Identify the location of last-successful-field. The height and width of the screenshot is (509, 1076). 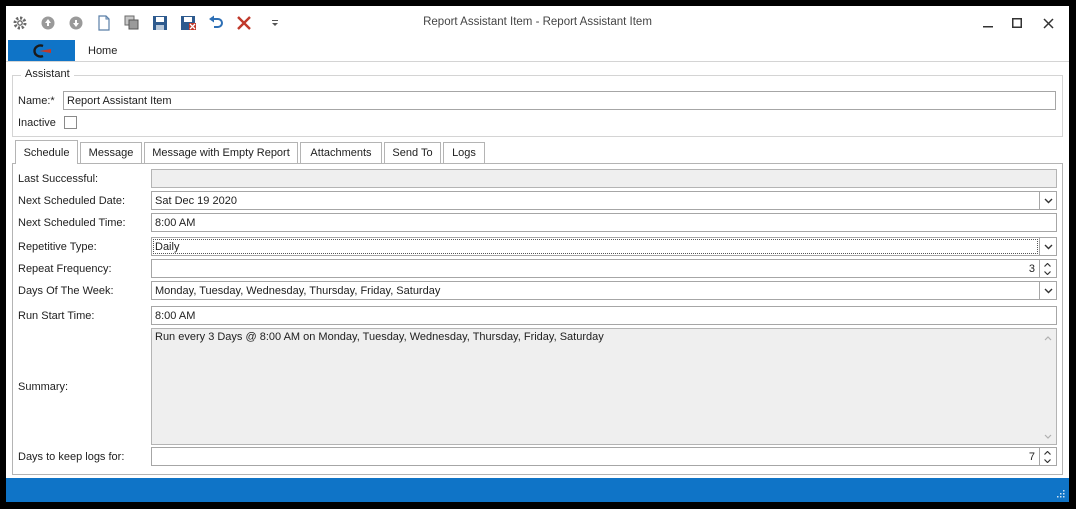
(604, 178).